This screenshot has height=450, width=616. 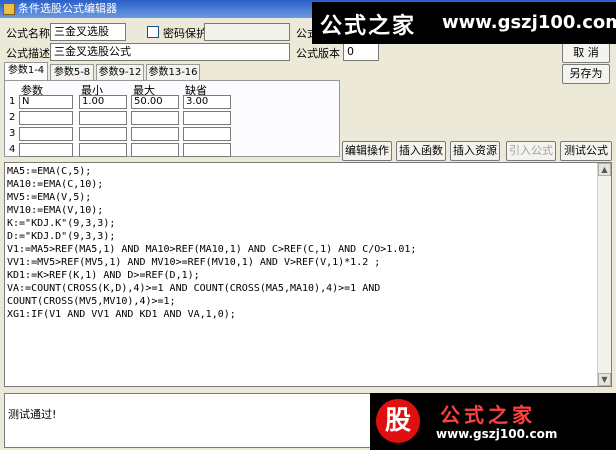 What do you see at coordinates (367, 151) in the screenshot?
I see `edit-operation-button: 编辑操作` at bounding box center [367, 151].